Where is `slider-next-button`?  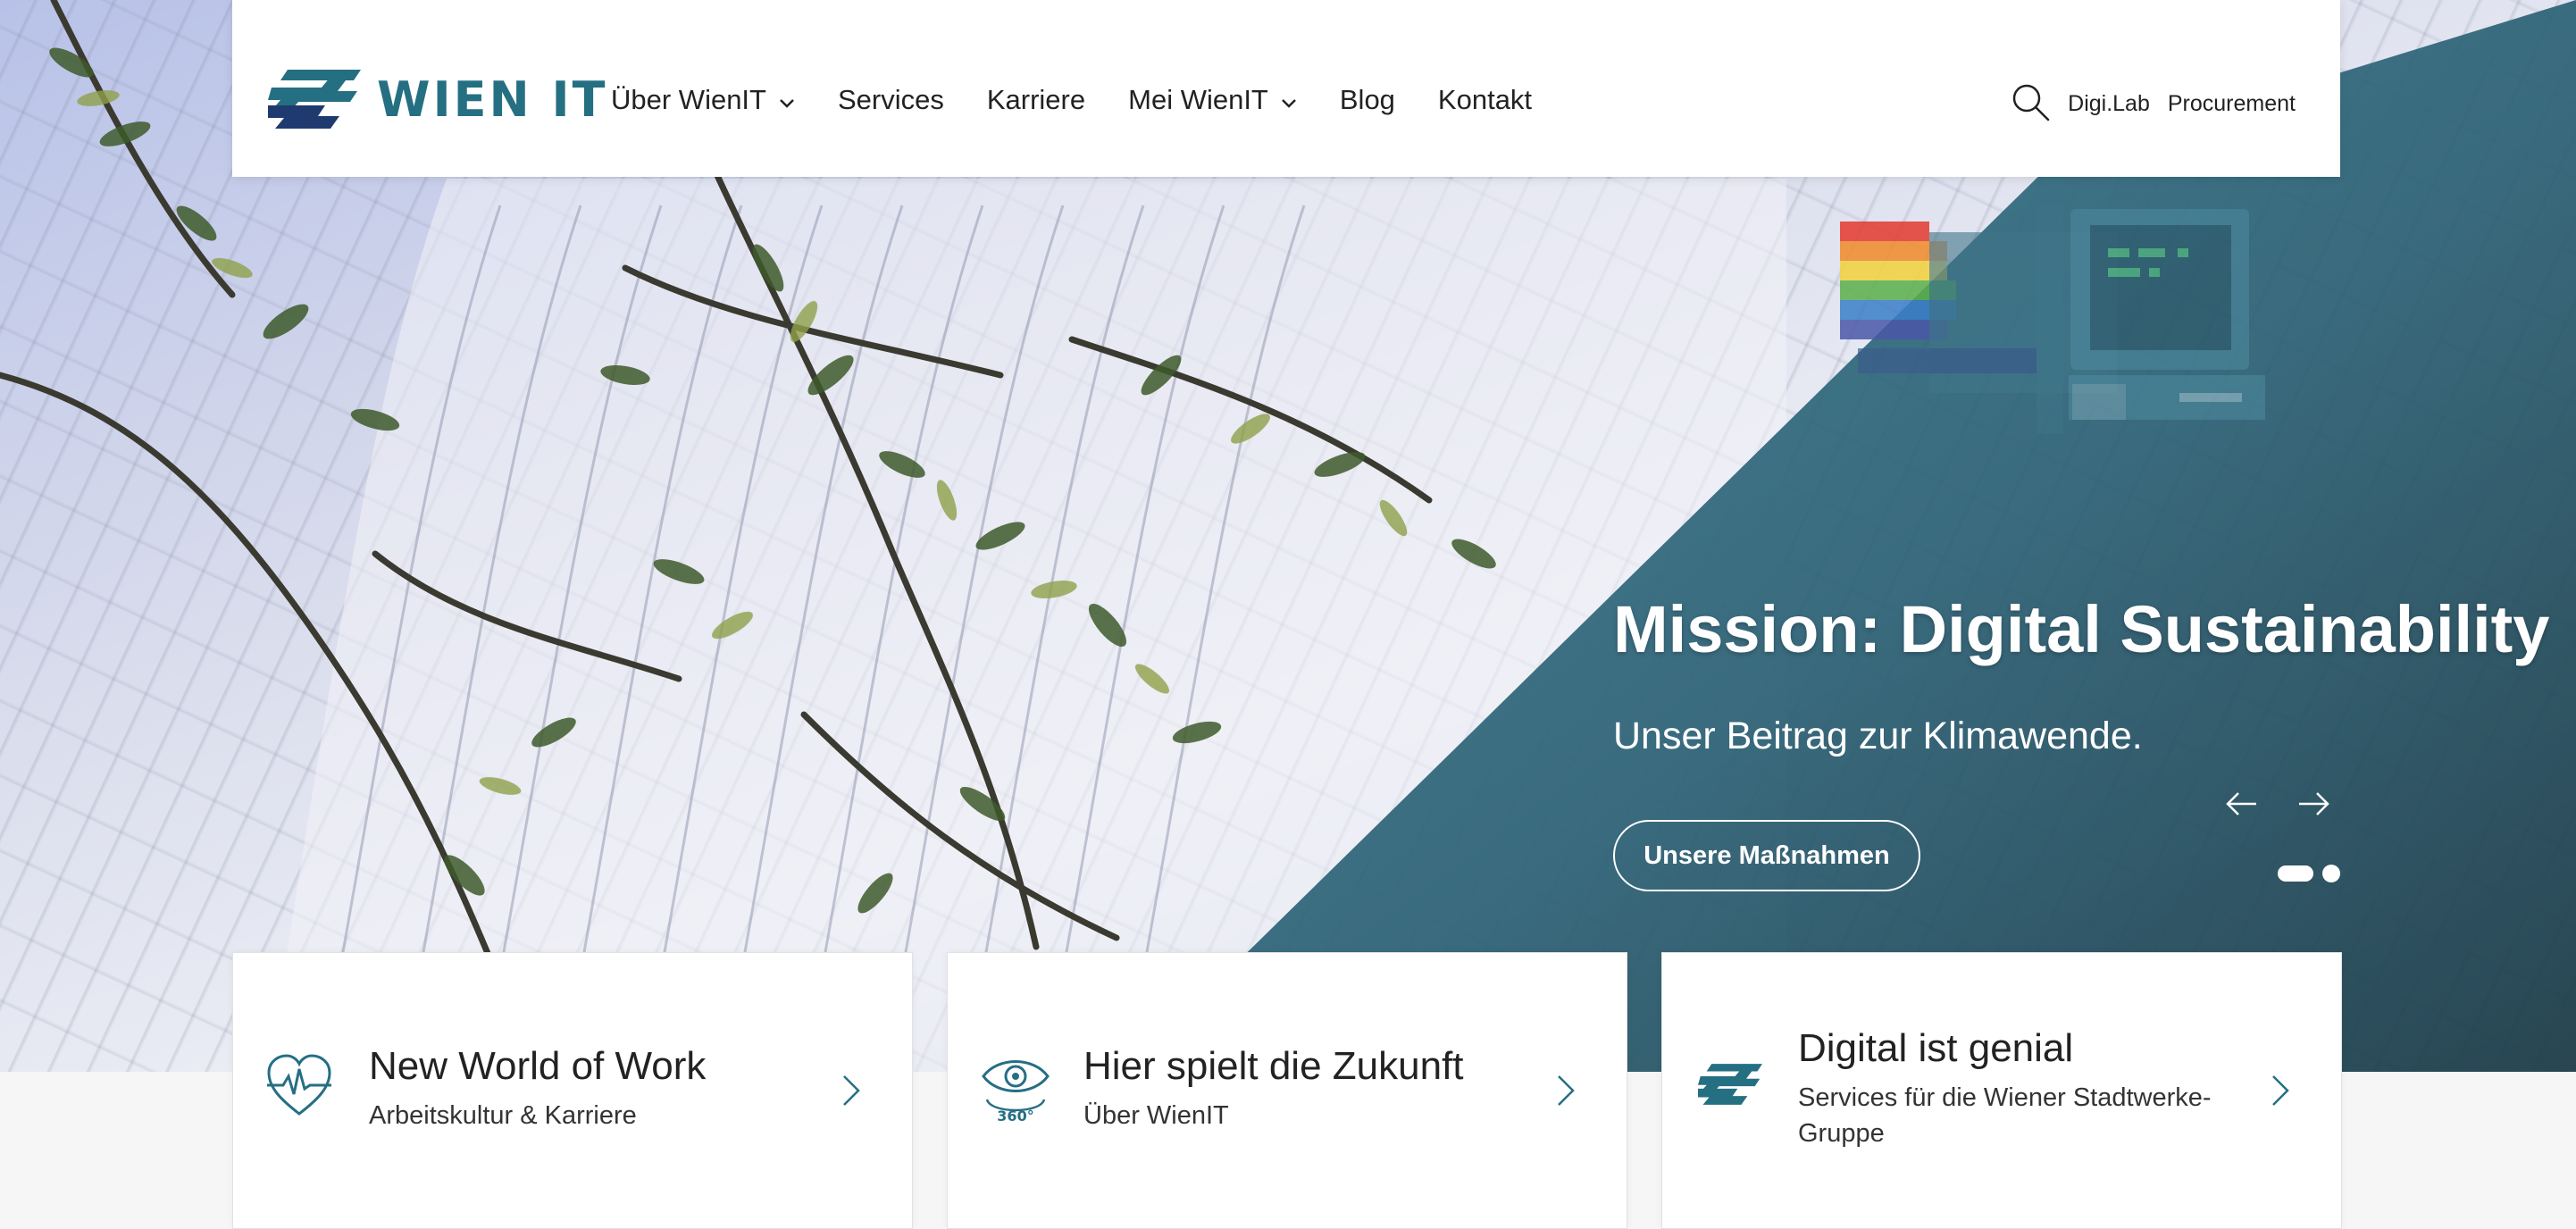 slider-next-button is located at coordinates (2314, 806).